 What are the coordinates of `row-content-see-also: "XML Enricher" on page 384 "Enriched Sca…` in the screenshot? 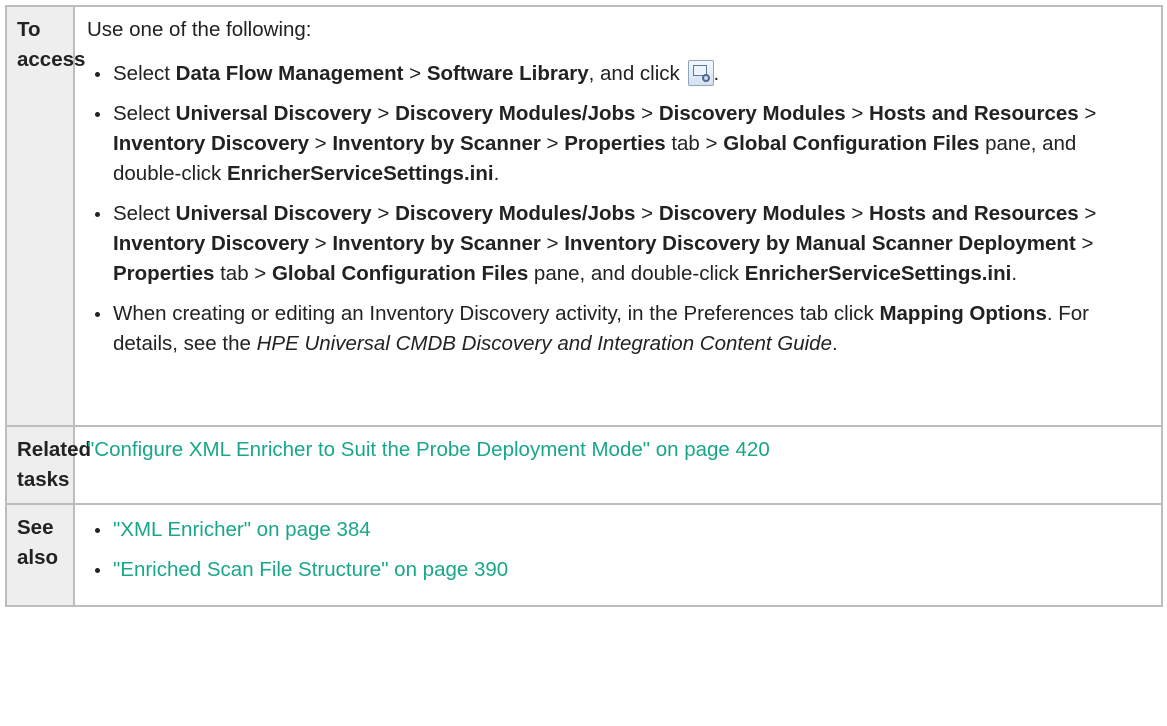 It's located at (618, 555).